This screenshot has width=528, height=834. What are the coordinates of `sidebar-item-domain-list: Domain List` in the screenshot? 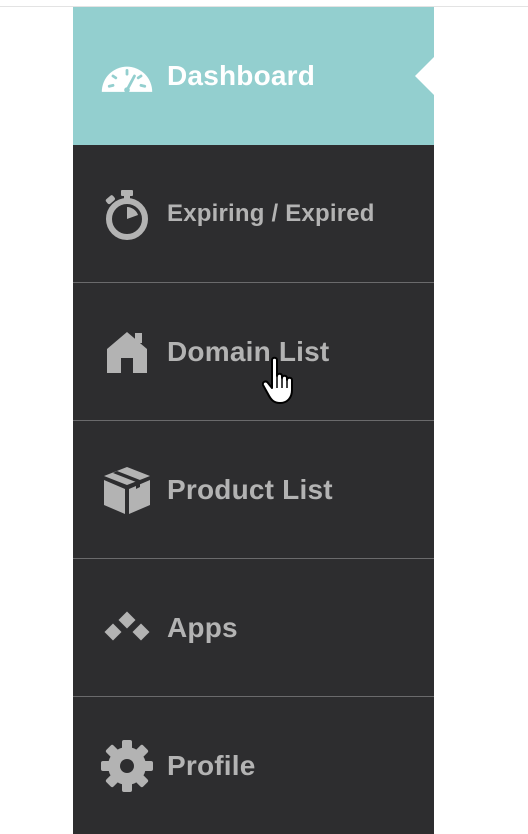 It's located at (253, 352).